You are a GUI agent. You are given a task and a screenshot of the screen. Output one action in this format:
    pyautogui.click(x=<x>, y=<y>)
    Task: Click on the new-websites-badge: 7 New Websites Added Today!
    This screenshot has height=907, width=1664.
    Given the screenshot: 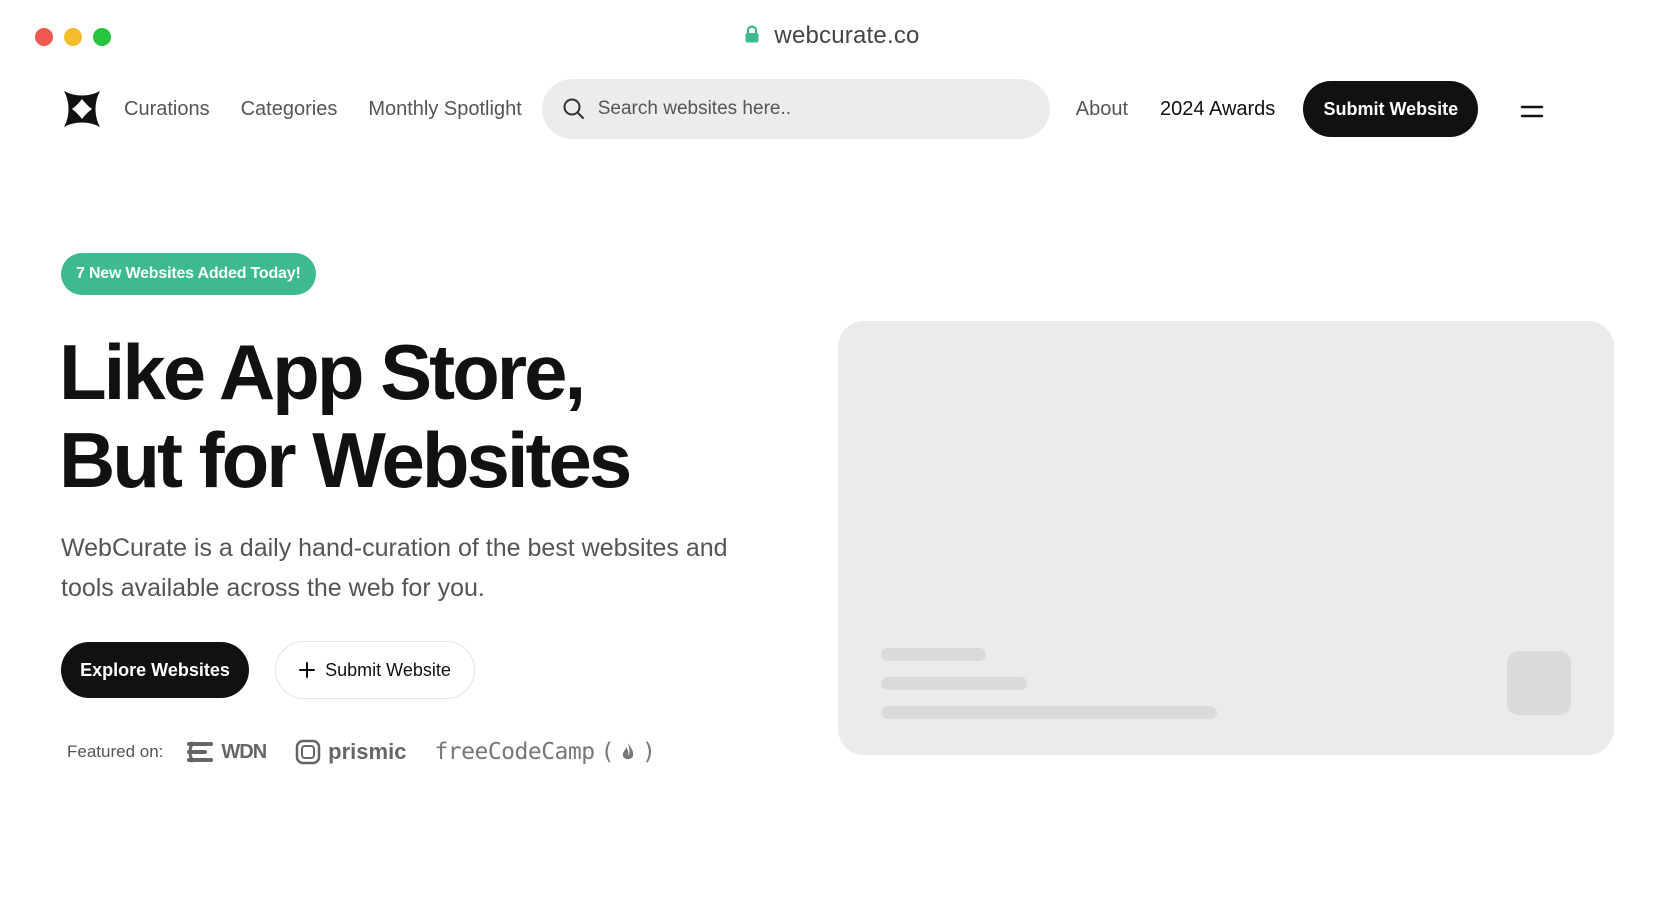 What is the action you would take?
    pyautogui.click(x=188, y=274)
    